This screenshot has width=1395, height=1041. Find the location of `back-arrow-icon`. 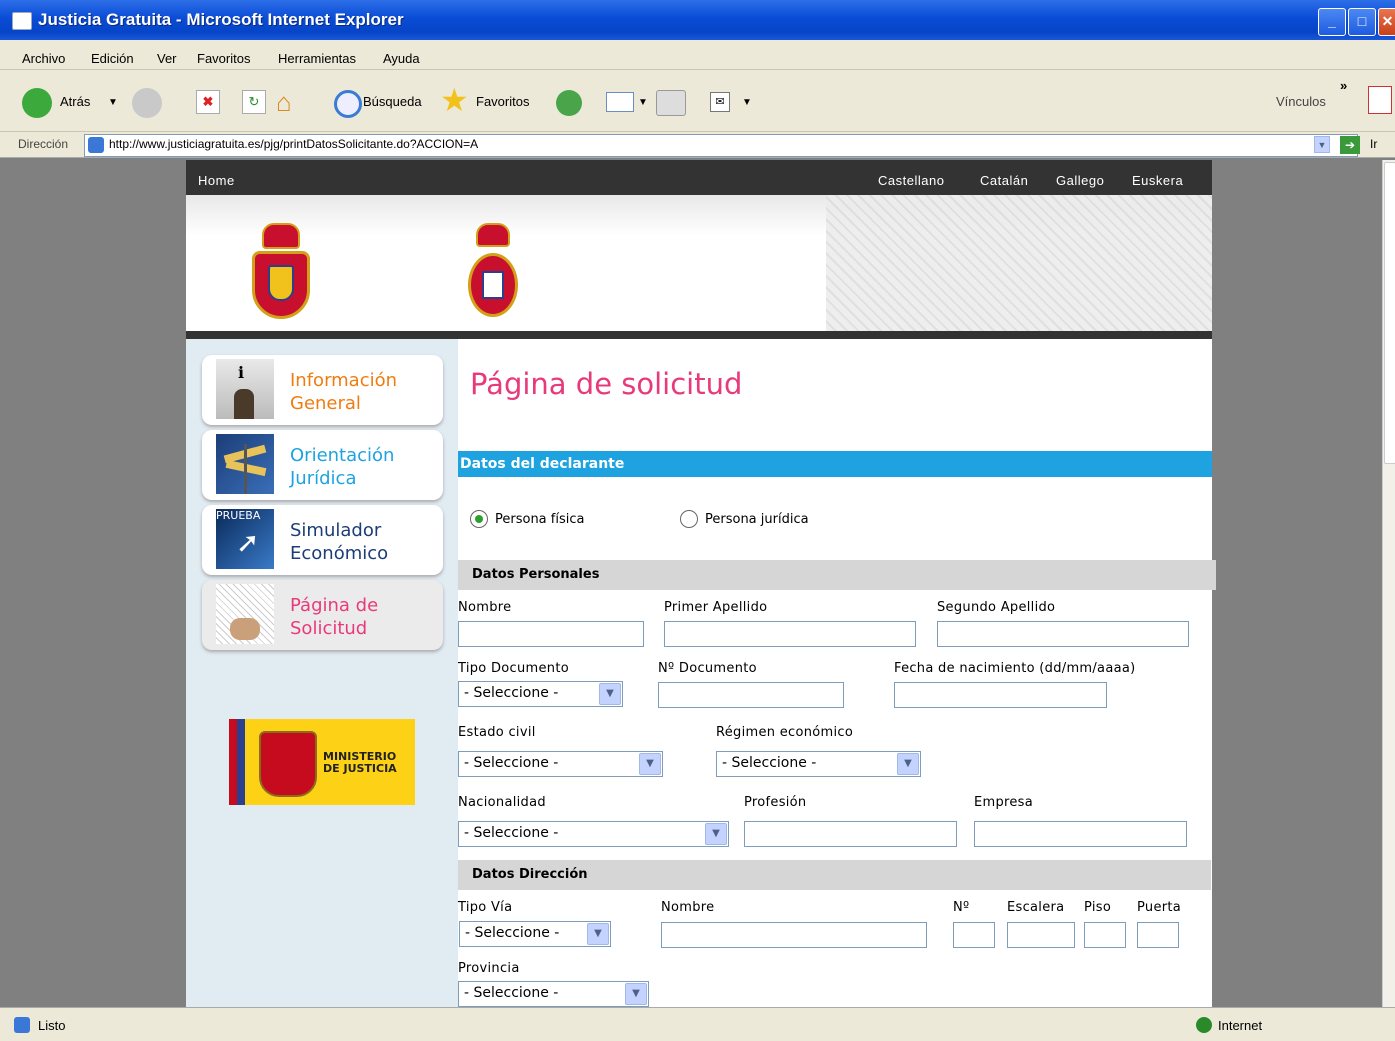

back-arrow-icon is located at coordinates (37, 103).